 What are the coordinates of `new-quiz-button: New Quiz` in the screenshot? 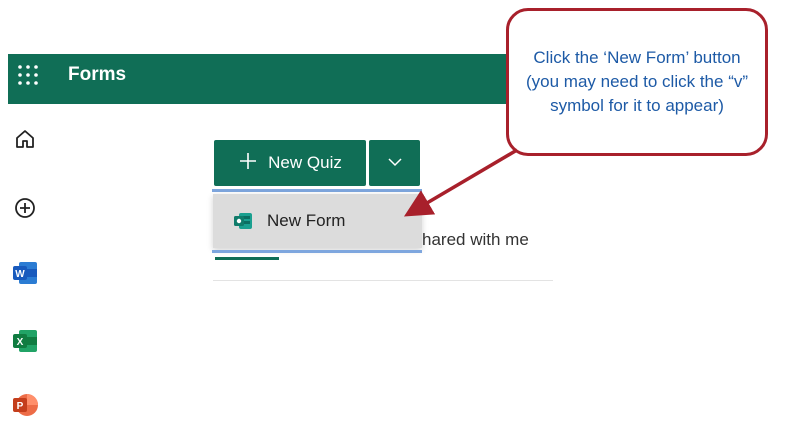 It's located at (290, 163).